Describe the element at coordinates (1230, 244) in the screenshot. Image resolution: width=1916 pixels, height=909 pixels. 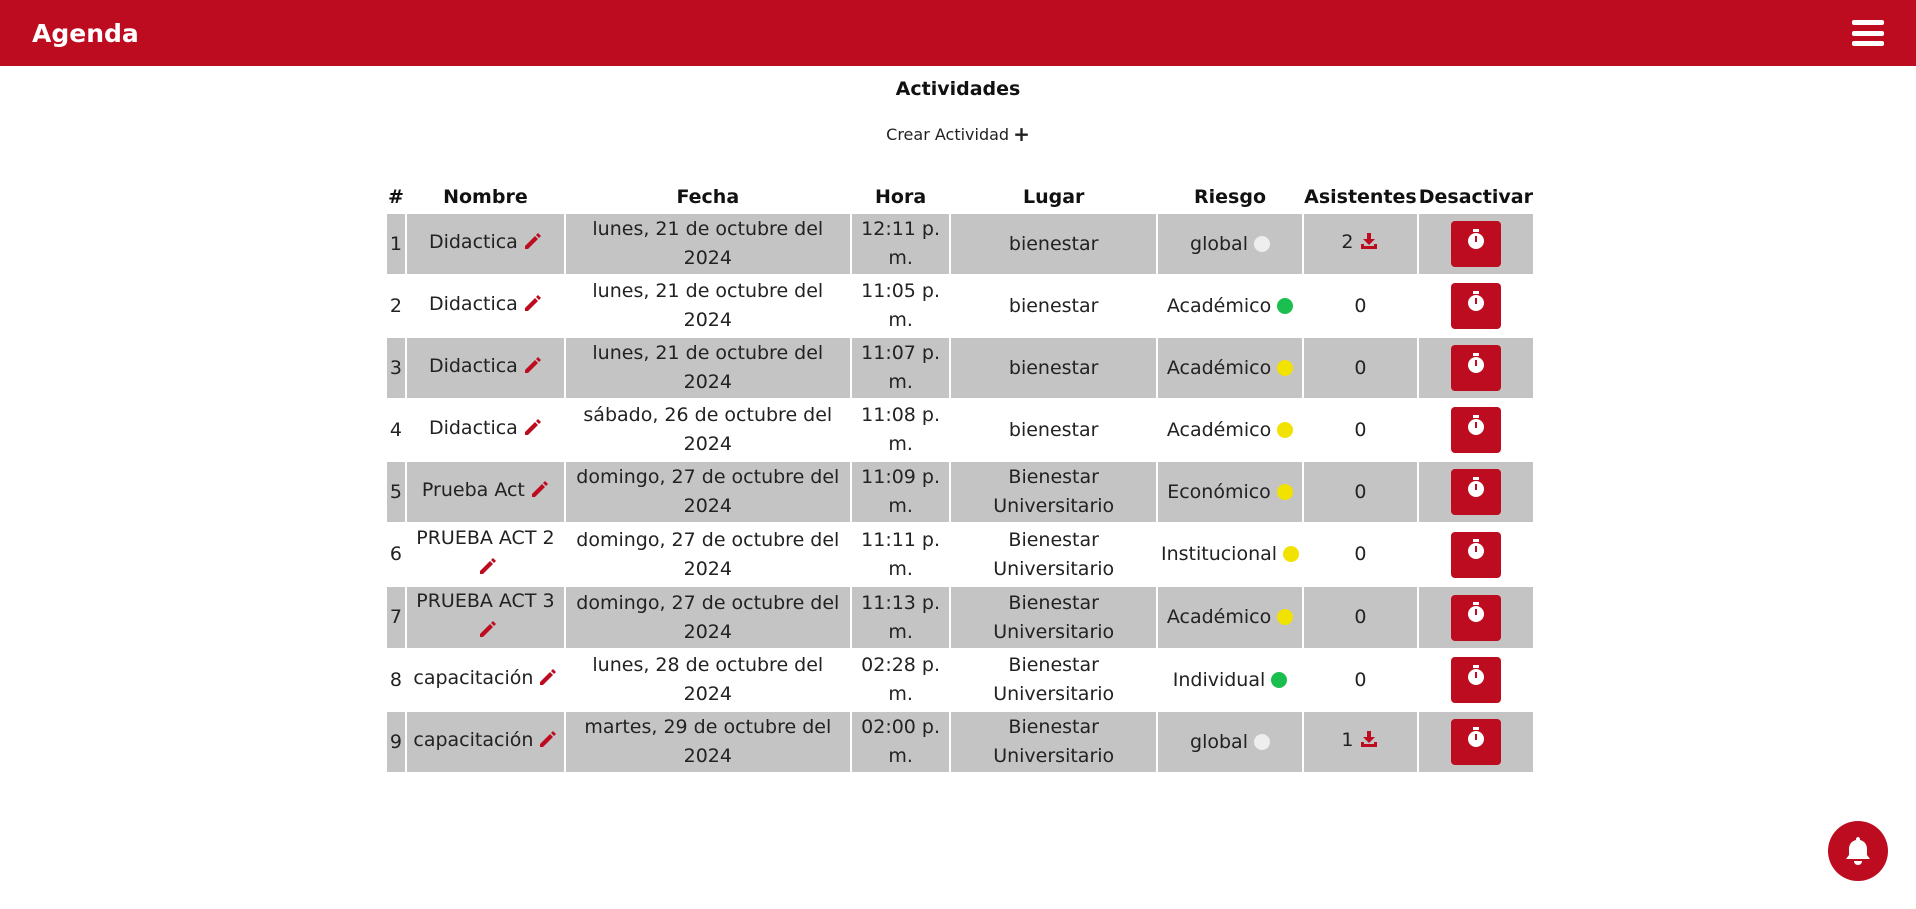
I see `risk-cell: global` at that location.